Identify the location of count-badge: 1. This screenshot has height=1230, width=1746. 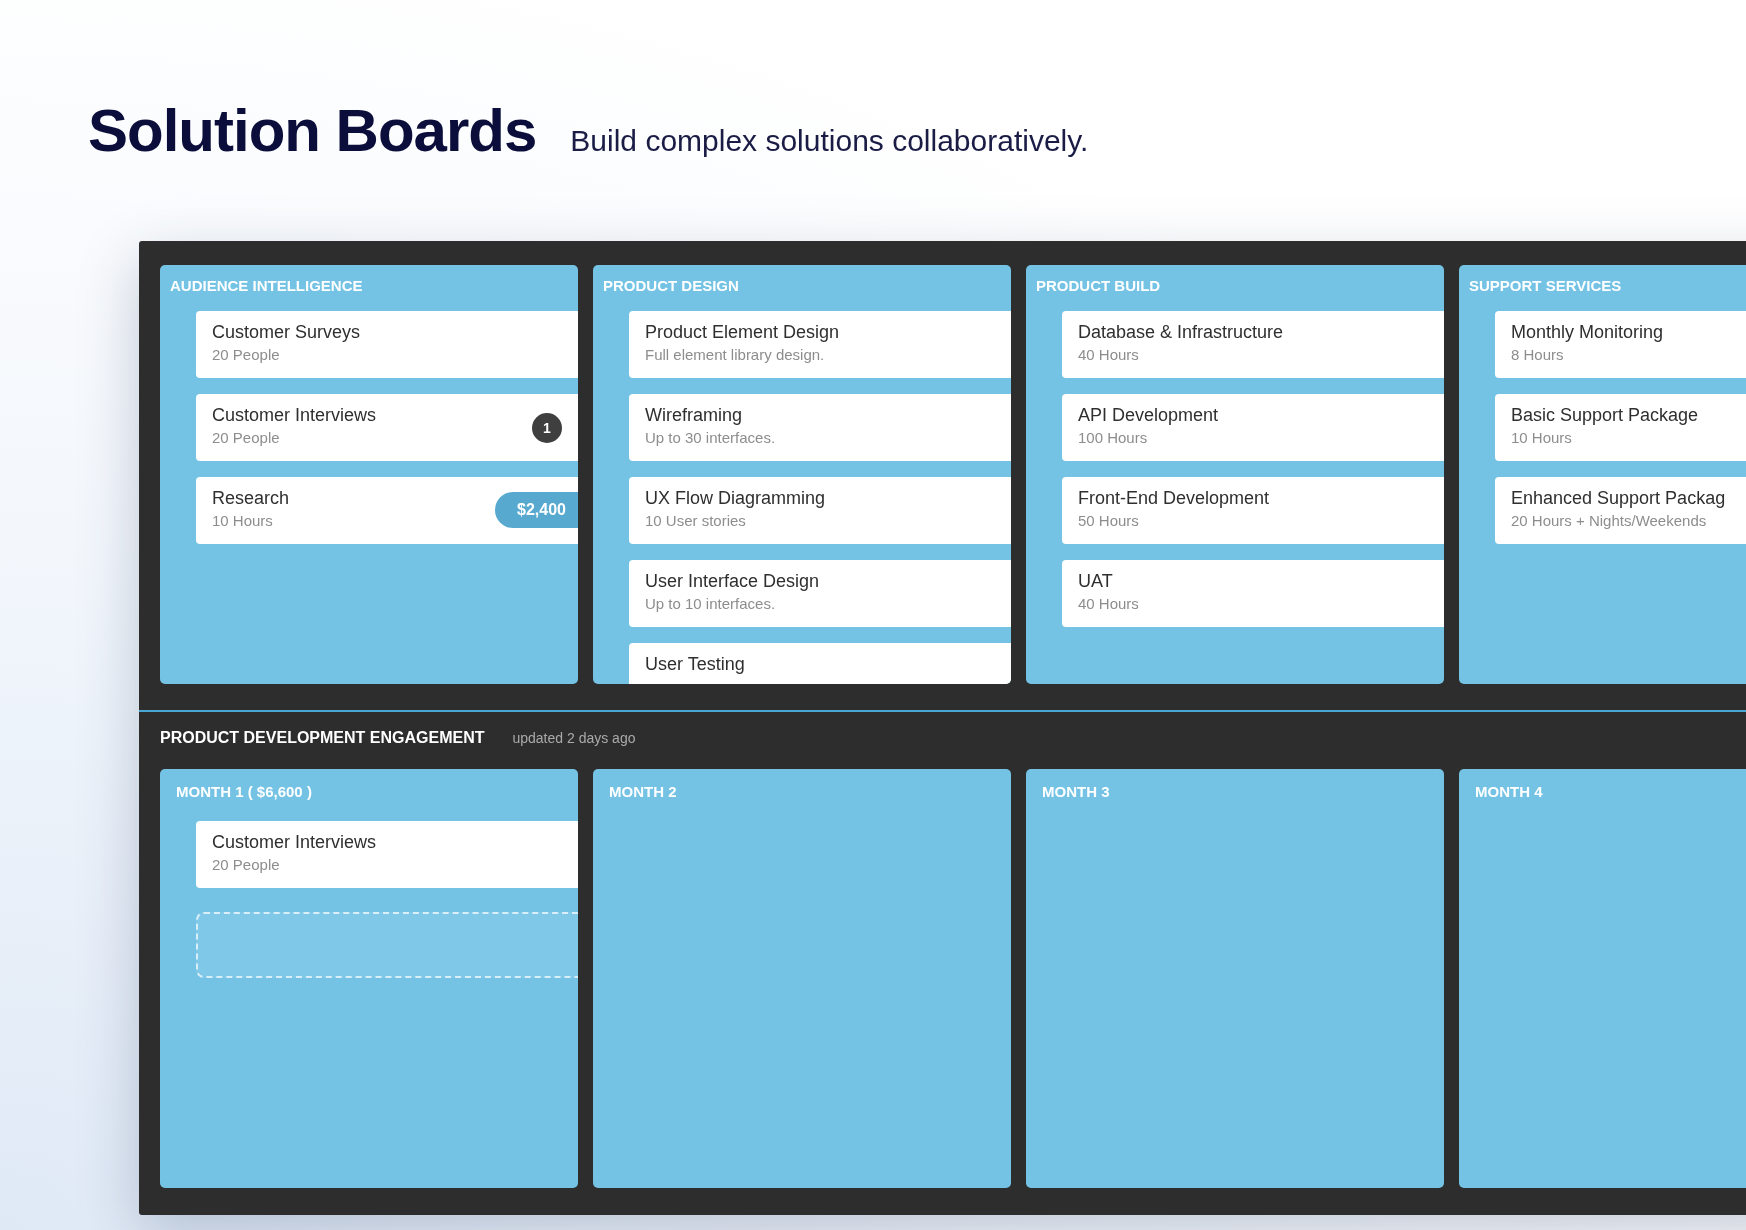
(547, 428).